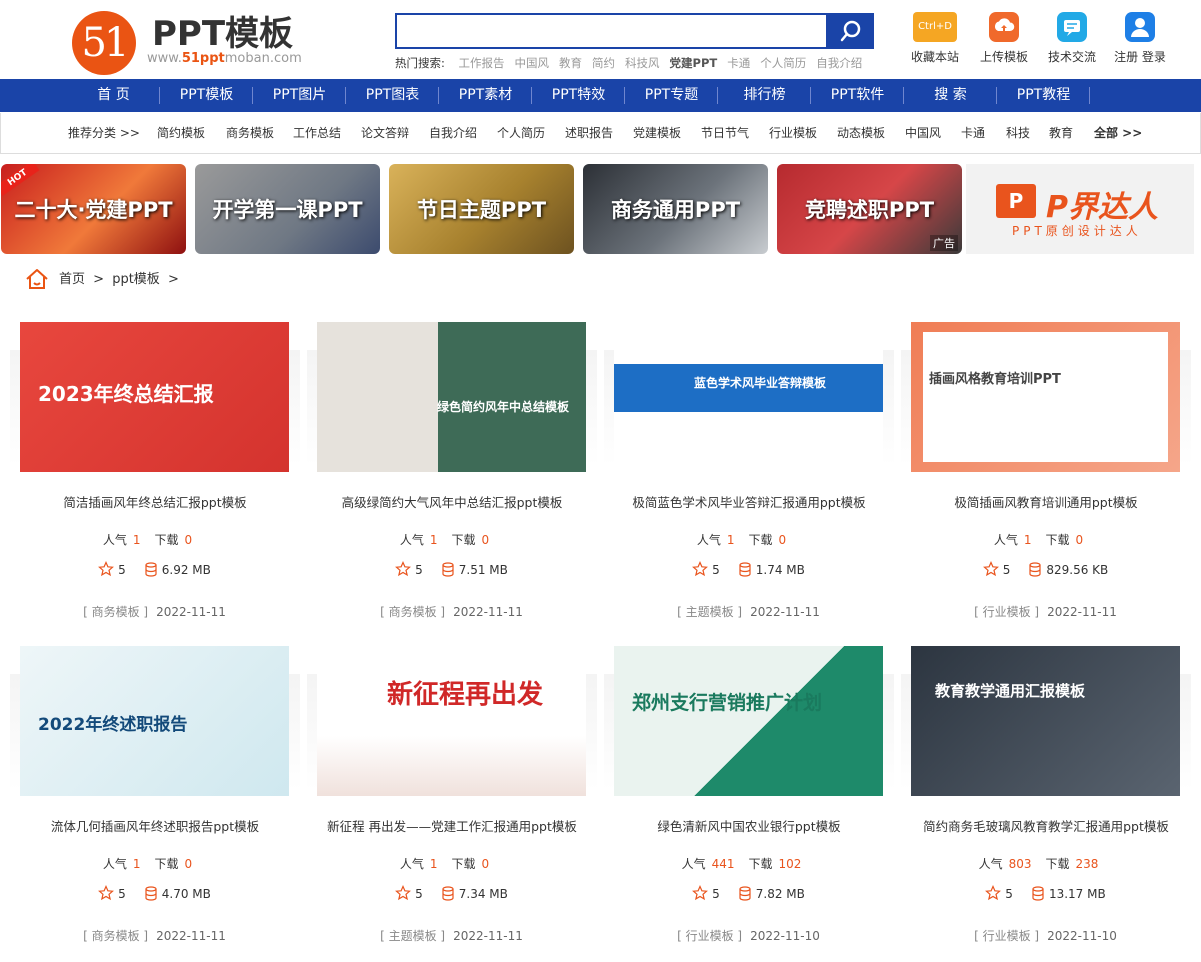 Image resolution: width=1201 pixels, height=962 pixels. I want to click on category-item: 自我介绍, so click(453, 133).